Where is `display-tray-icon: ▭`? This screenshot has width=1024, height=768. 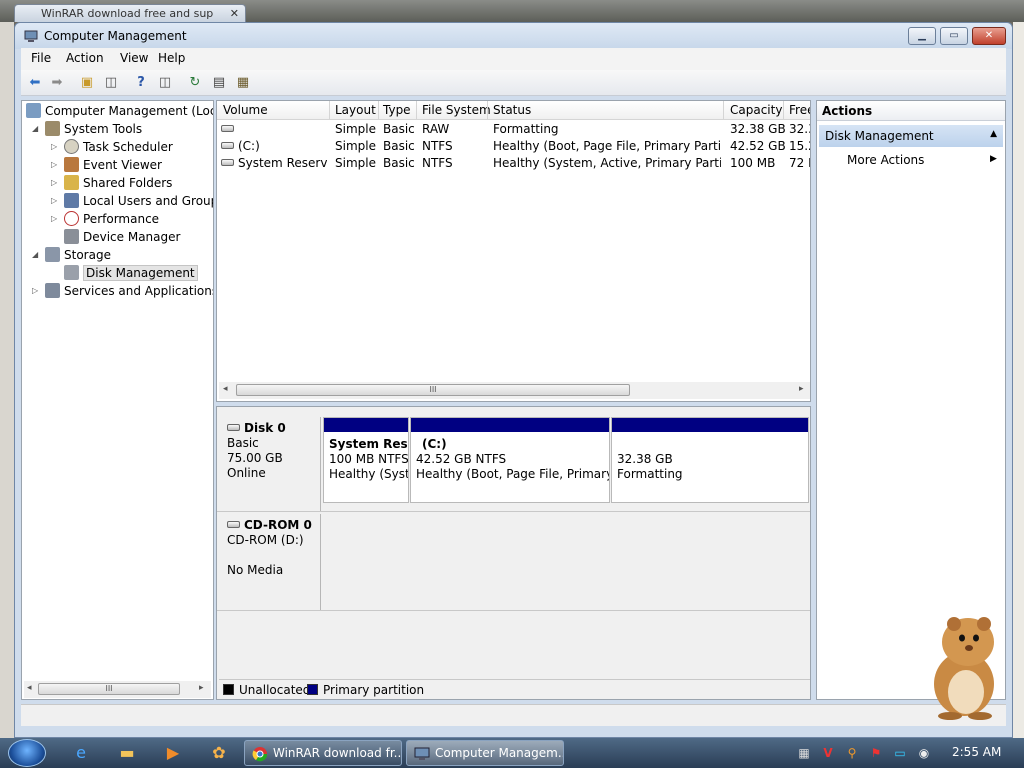
display-tray-icon: ▭ is located at coordinates (900, 753).